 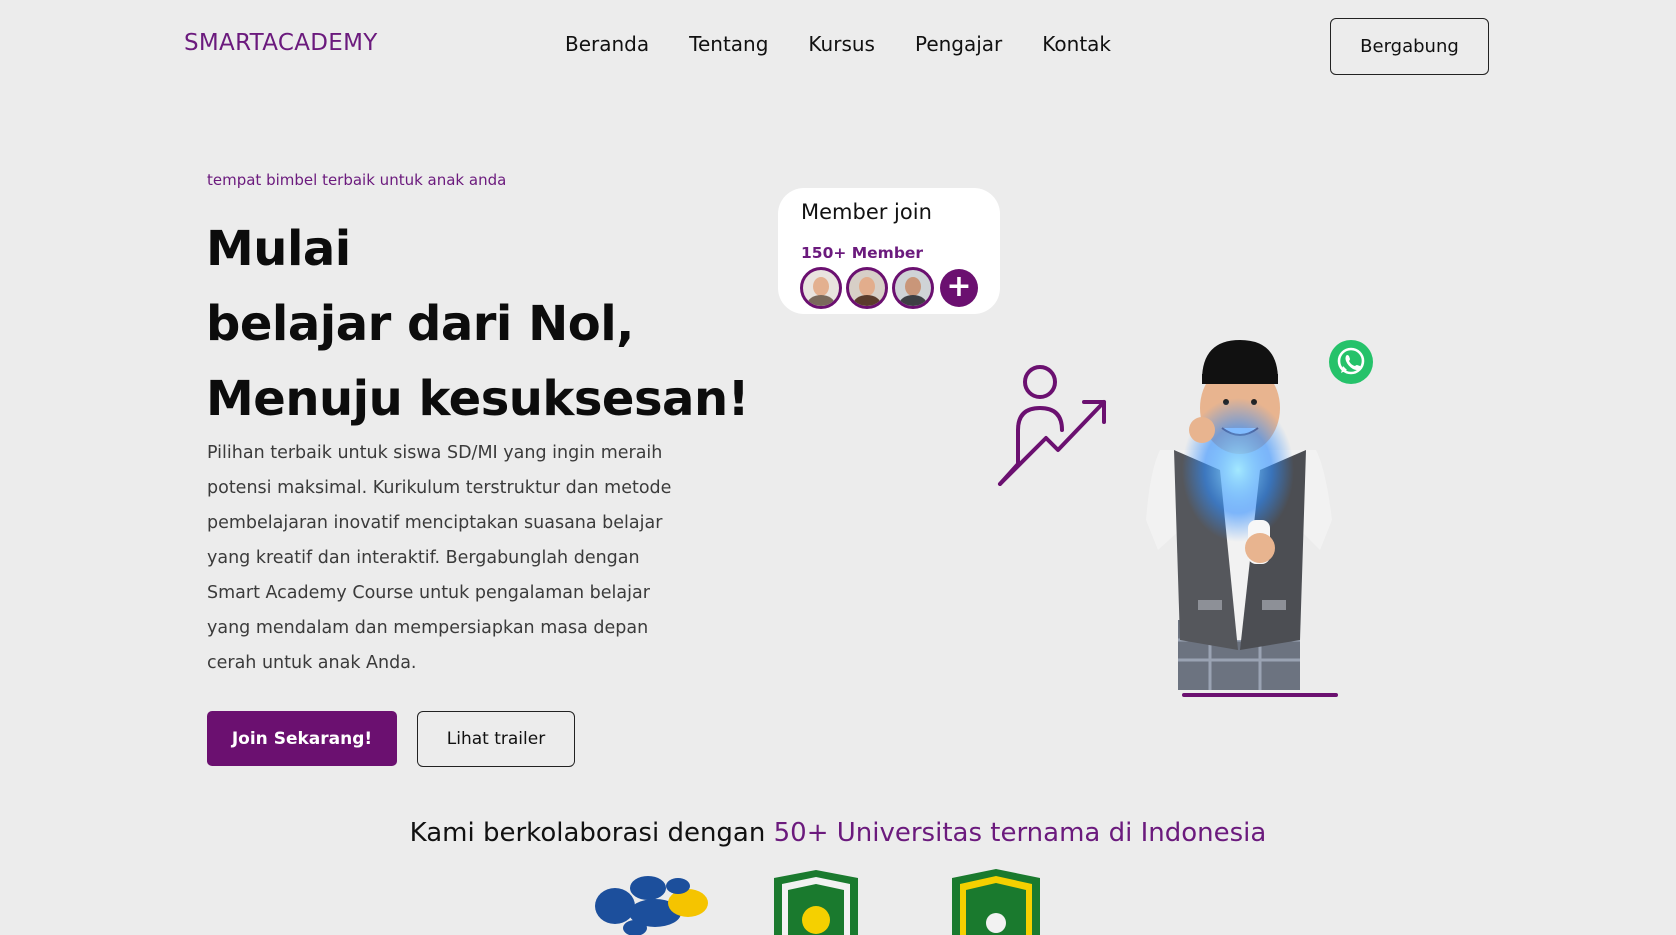 What do you see at coordinates (607, 44) in the screenshot?
I see `nav-beranda: Beranda` at bounding box center [607, 44].